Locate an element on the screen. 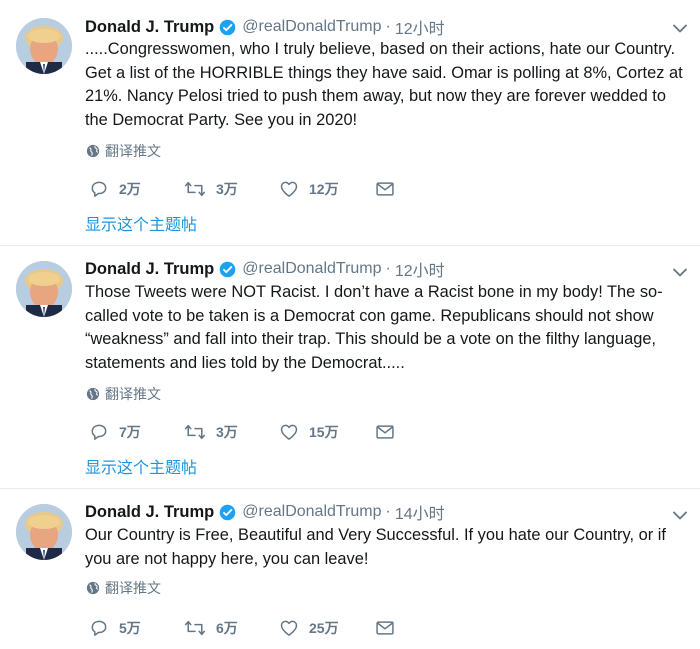 The width and height of the screenshot is (700, 649). reply-count: 5万 is located at coordinates (130, 628).